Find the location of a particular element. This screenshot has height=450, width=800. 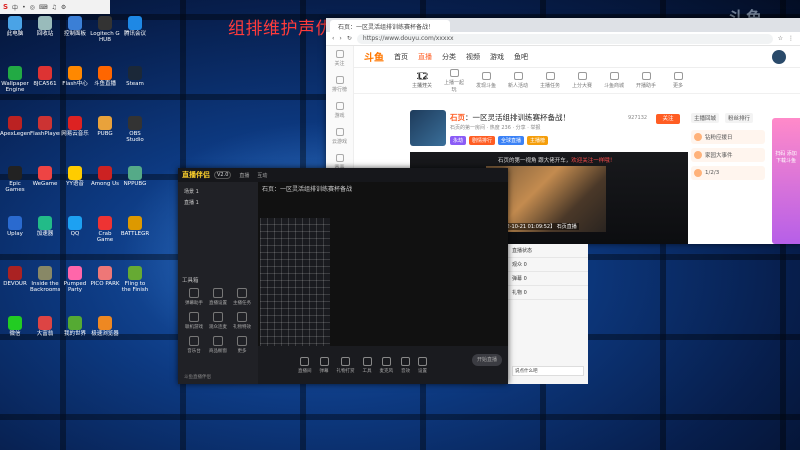

star-icon: ☆ is located at coordinates (780, 38).